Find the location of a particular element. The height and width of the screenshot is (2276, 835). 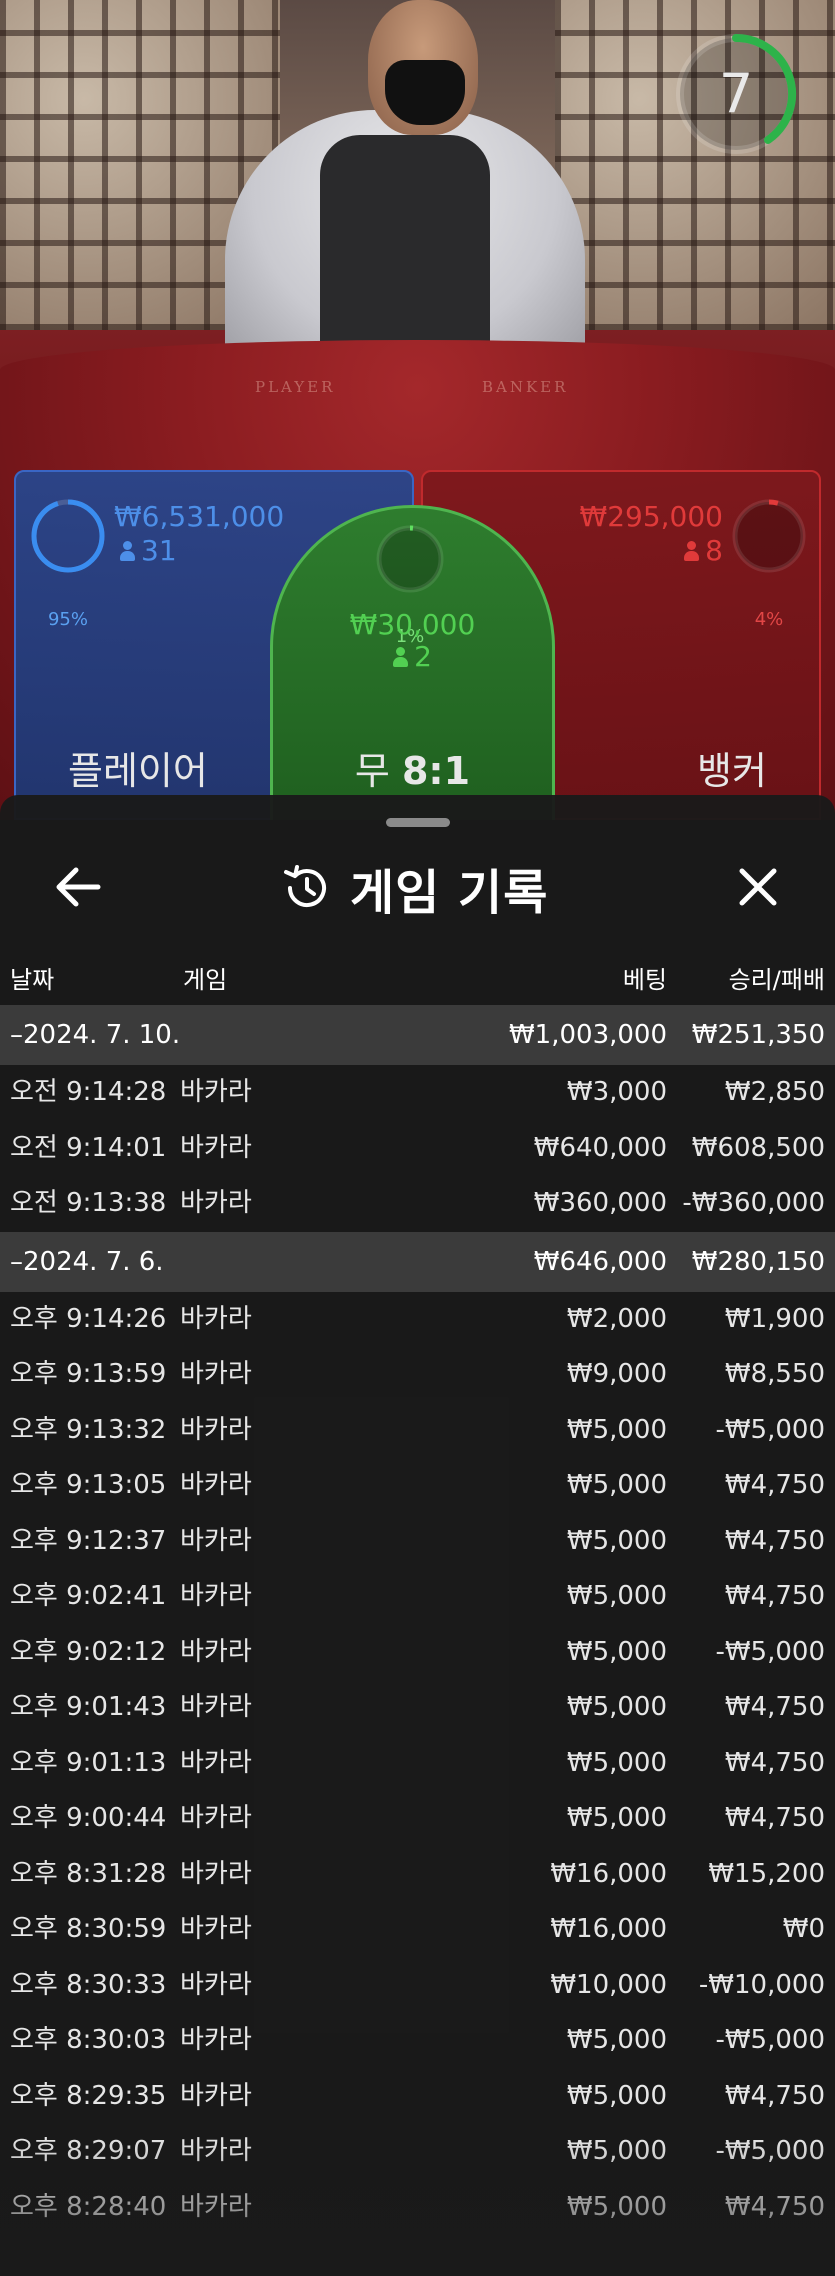

time-cell: 오후 8:29:07 is located at coordinates (88, 2151).